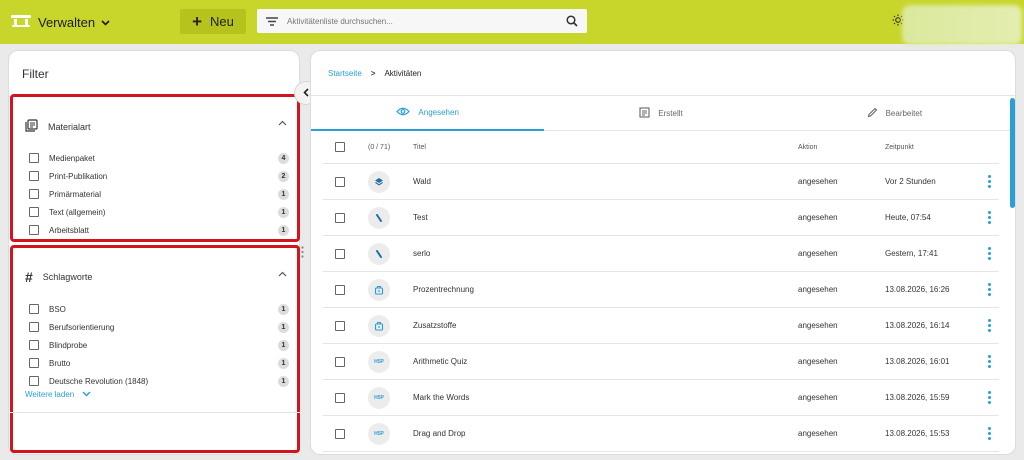 The width and height of the screenshot is (1024, 460). I want to click on row-time: 13.08.2026, 15:59, so click(917, 397).